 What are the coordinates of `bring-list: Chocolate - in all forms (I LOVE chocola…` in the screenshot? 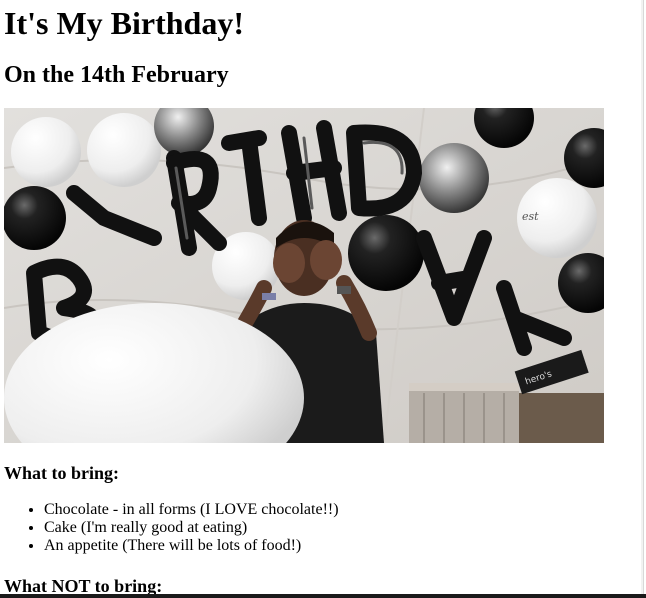 It's located at (169, 528).